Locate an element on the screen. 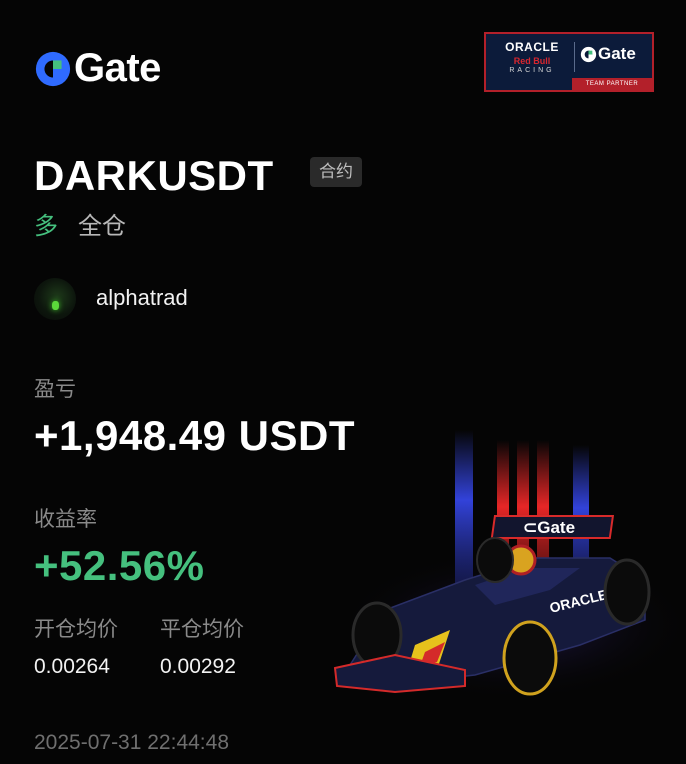  roi-label: 收益率 is located at coordinates (65, 519).